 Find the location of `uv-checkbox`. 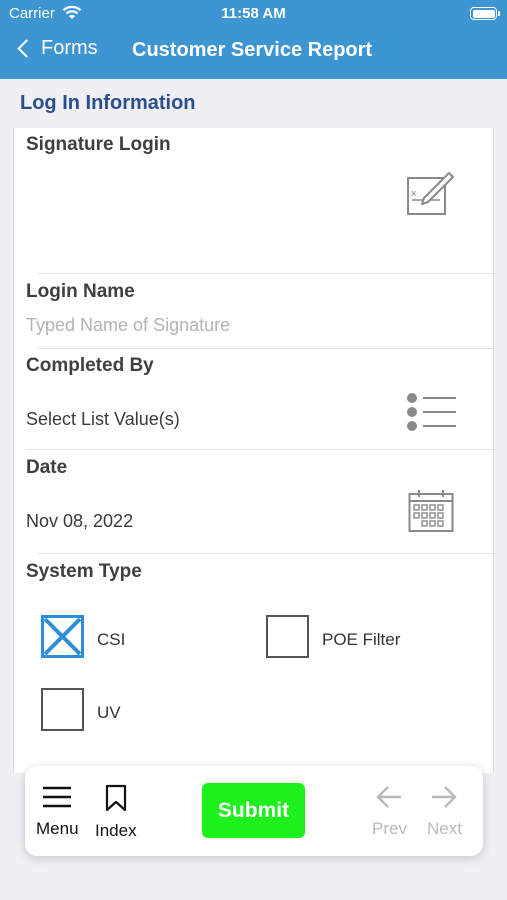

uv-checkbox is located at coordinates (62, 709).